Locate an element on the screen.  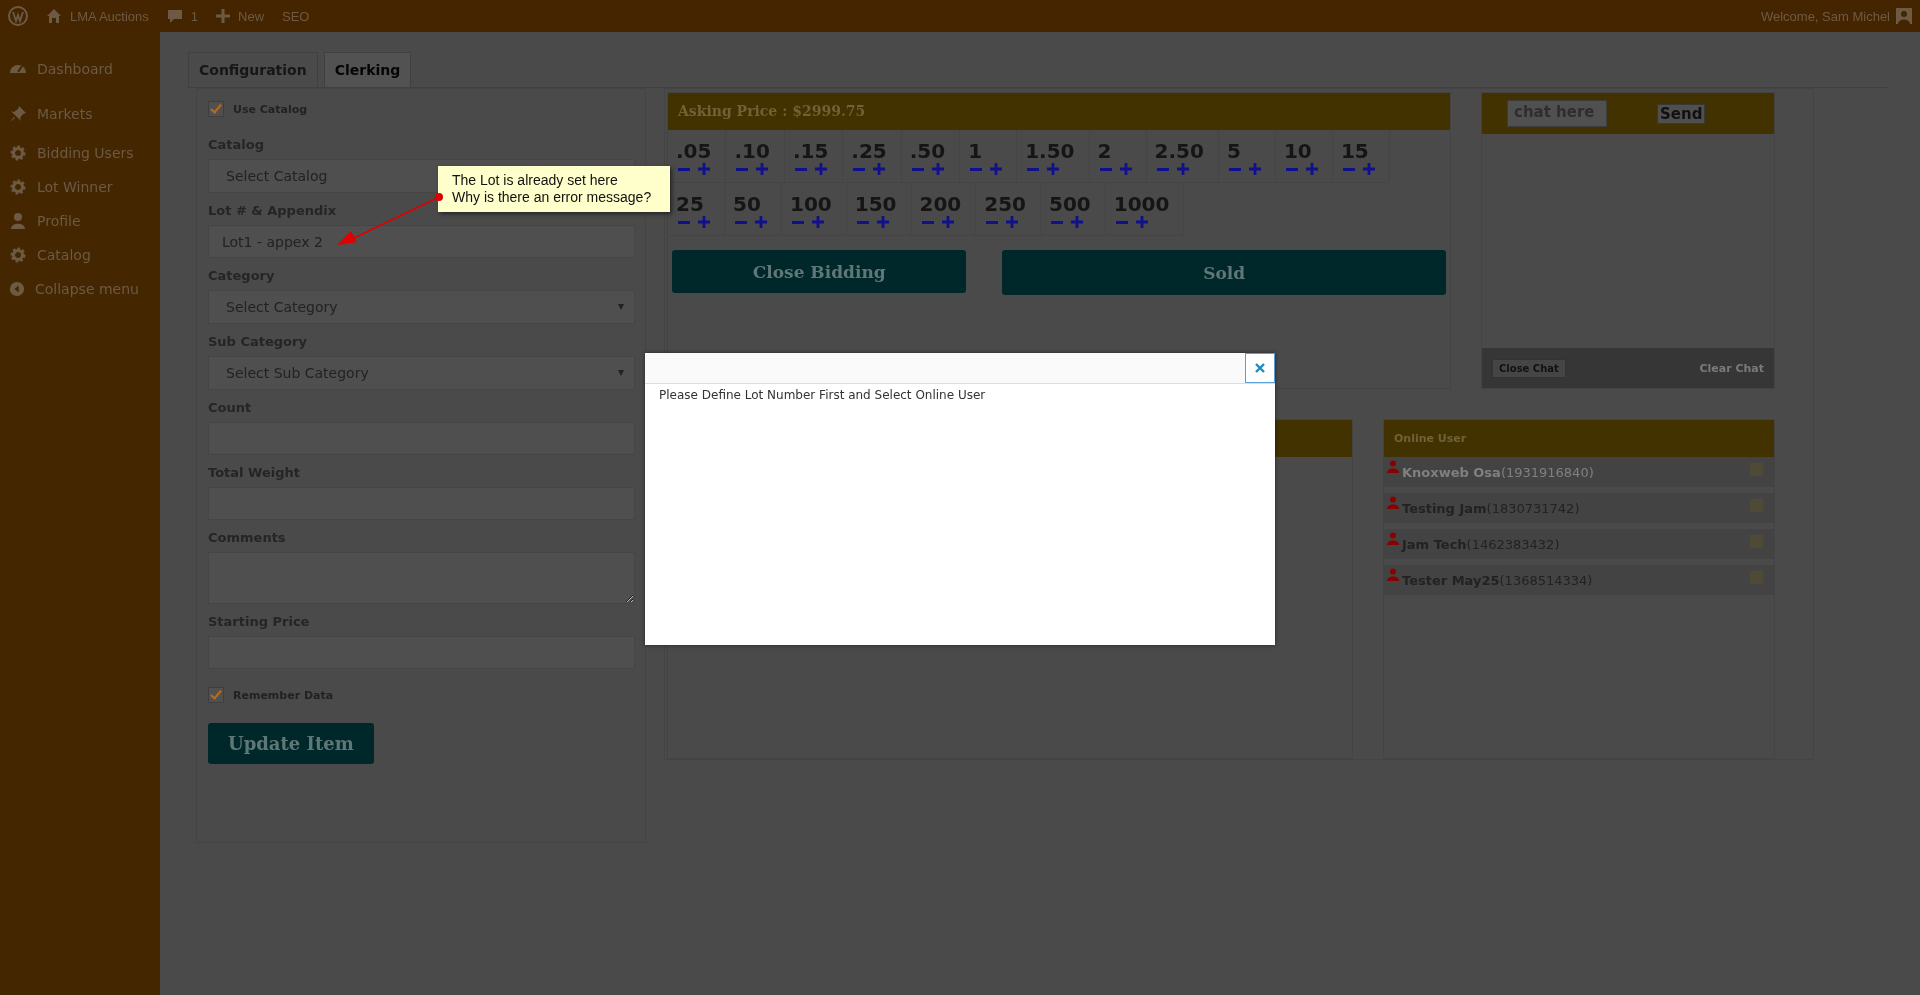
speech-bubble-icon is located at coordinates (174, 16).